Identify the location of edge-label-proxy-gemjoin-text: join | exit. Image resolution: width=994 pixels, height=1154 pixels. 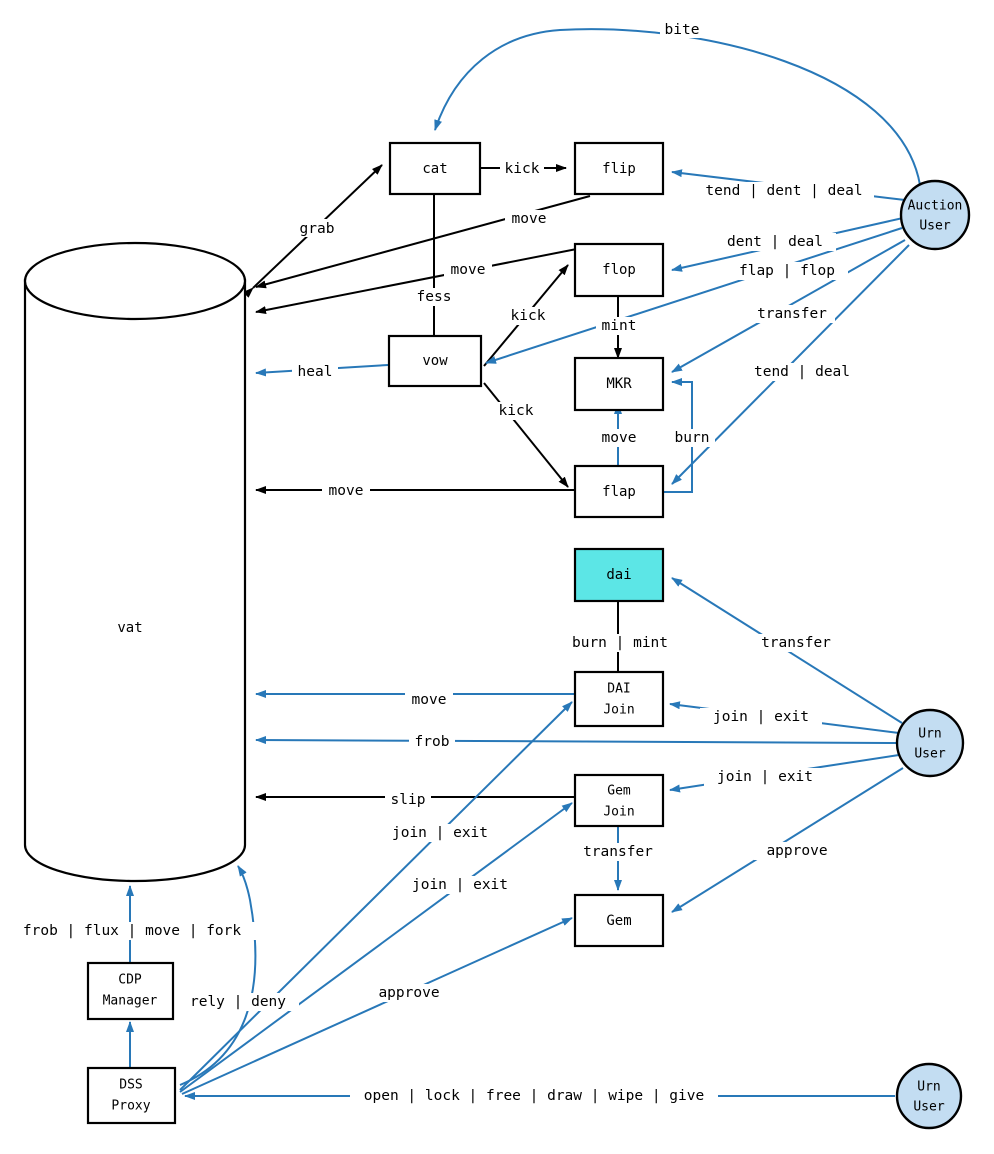
(460, 885).